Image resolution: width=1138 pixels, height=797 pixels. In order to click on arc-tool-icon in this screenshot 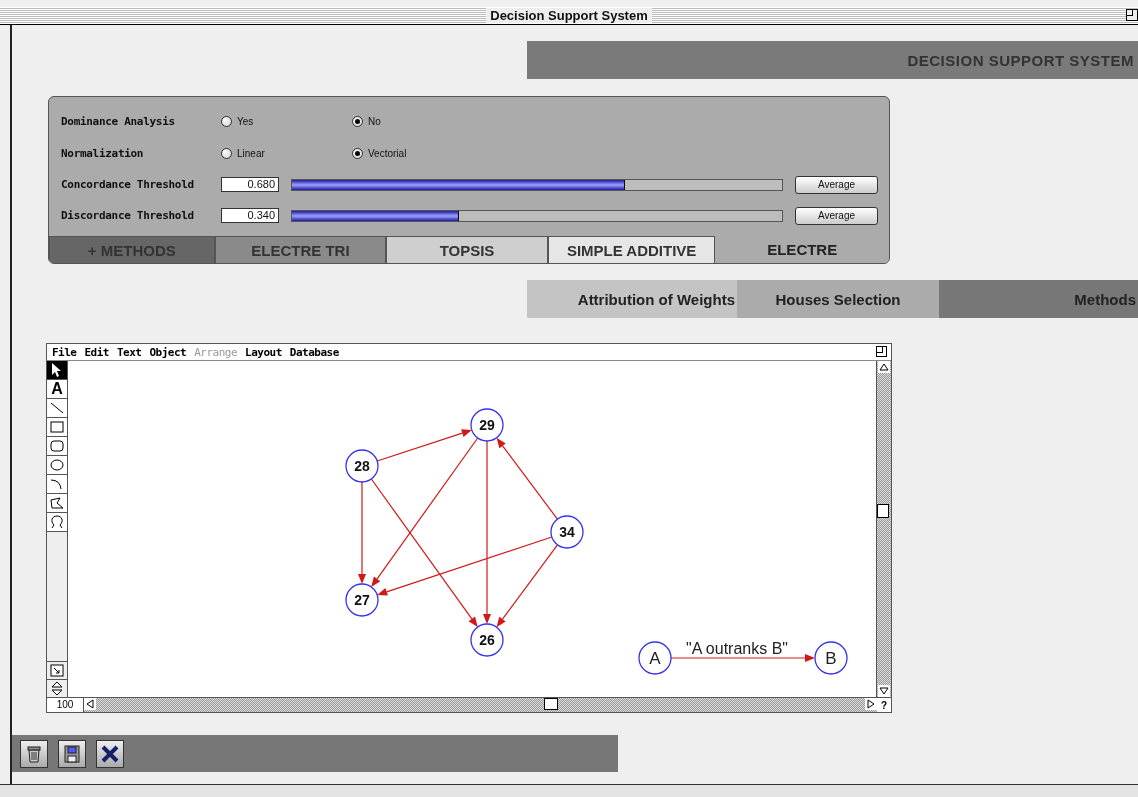, I will do `click(57, 484)`.